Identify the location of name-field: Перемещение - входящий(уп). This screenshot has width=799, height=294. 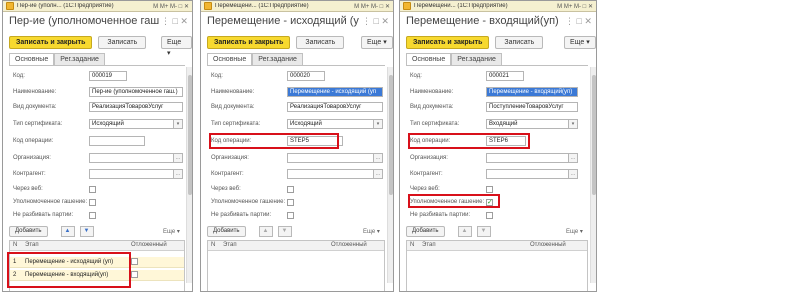
(532, 92).